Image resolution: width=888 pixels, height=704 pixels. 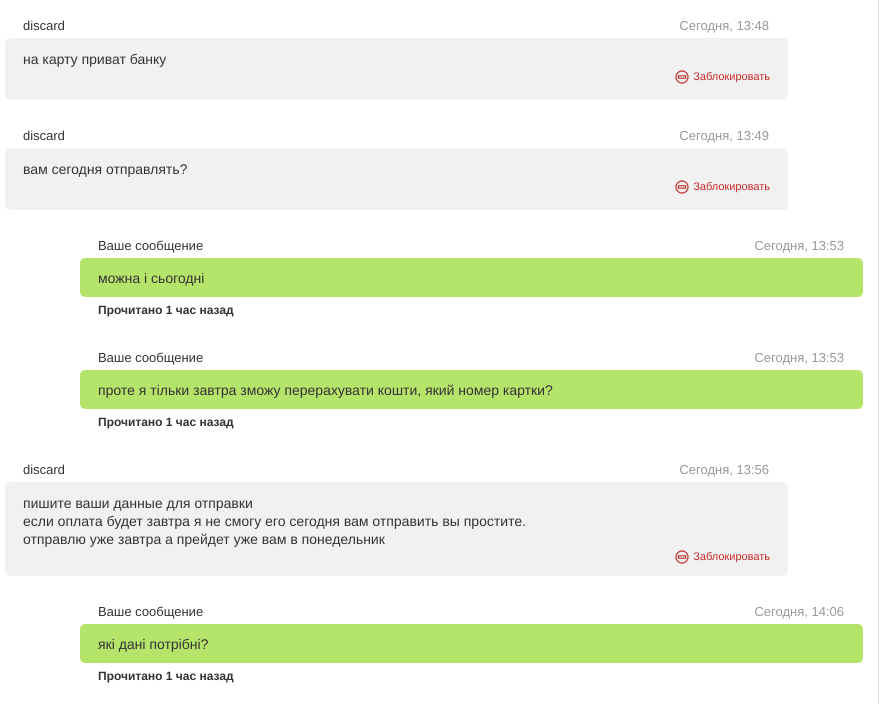 What do you see at coordinates (95, 59) in the screenshot?
I see `message-text: на карту приват банку` at bounding box center [95, 59].